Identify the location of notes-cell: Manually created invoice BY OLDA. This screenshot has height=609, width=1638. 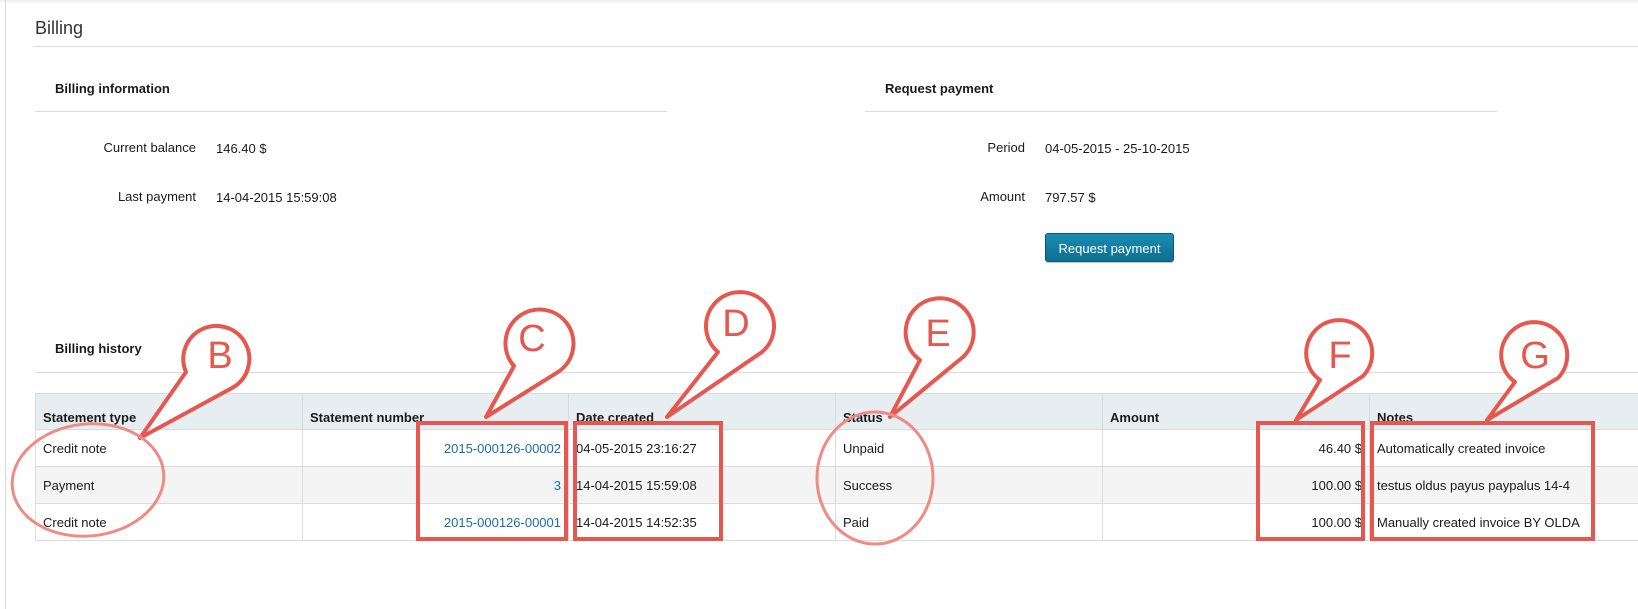
(1503, 522).